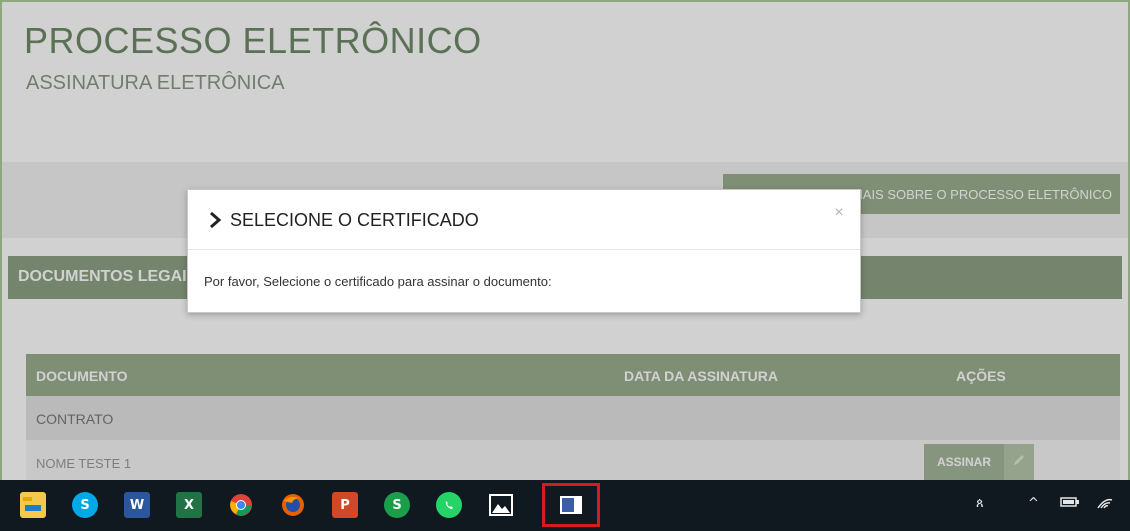  Describe the element at coordinates (524, 220) in the screenshot. I see `modal-header: SELECIONE O CERTIFICADO ×` at that location.